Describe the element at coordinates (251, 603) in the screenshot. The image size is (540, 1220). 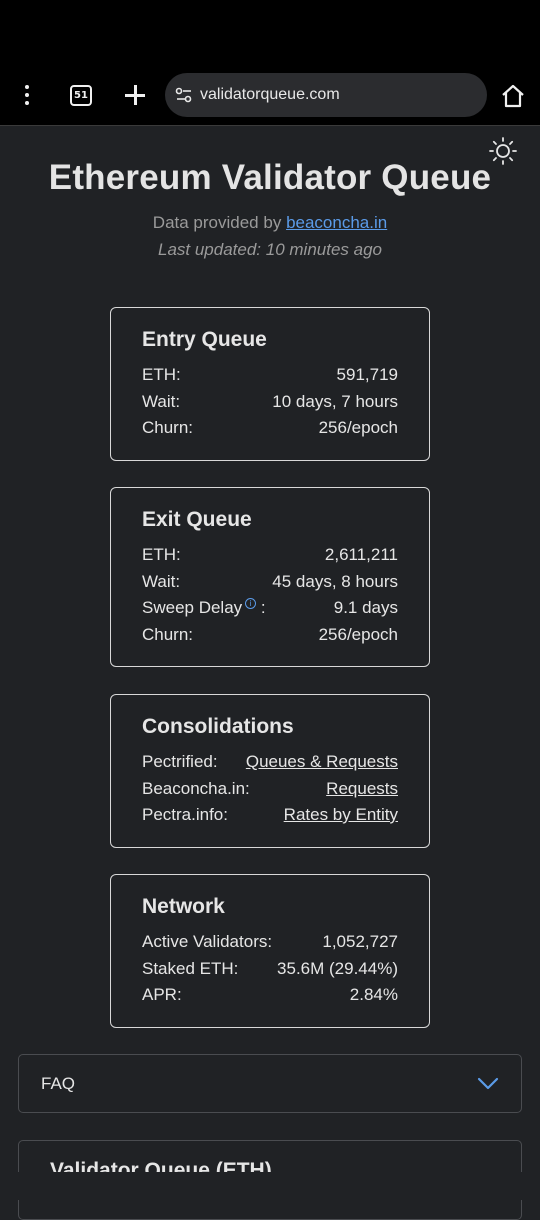
I see `info-icon: i` at that location.